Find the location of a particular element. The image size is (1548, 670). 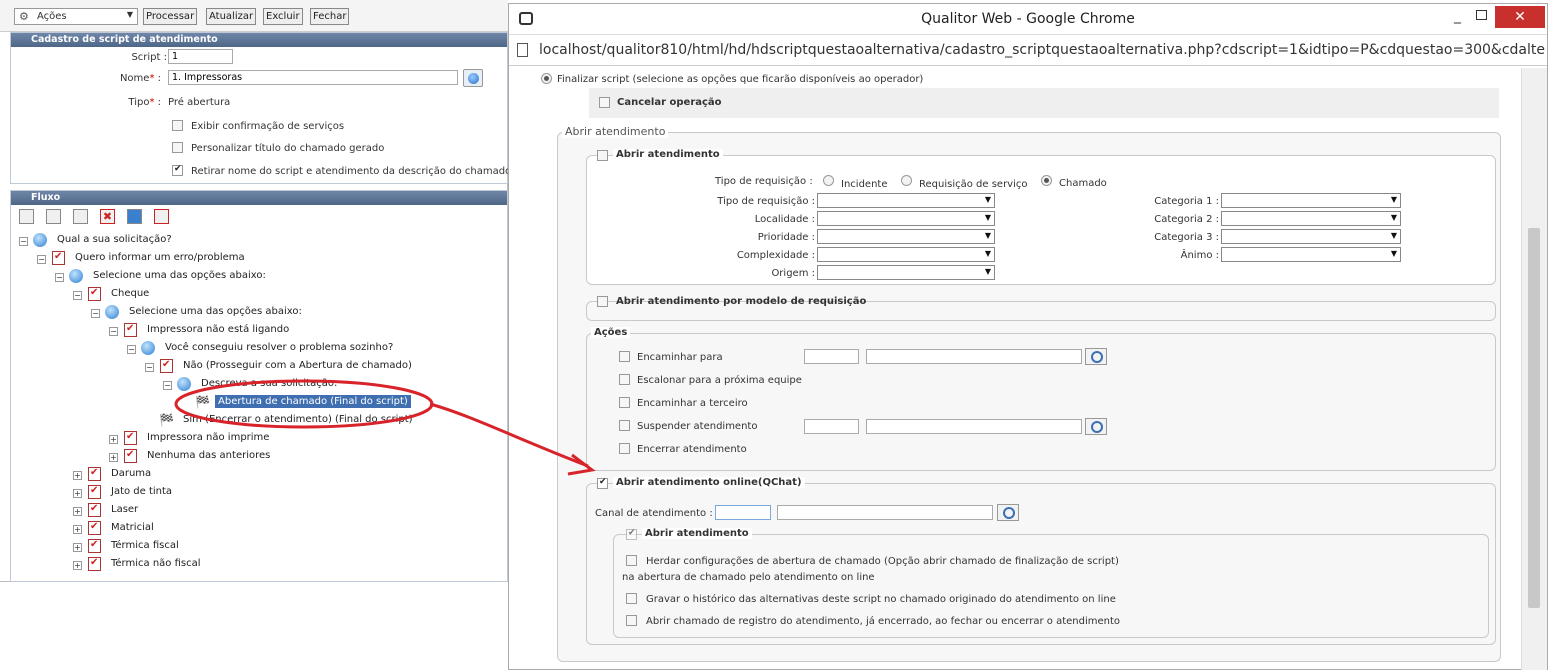

registro-checkbox is located at coordinates (631, 620).